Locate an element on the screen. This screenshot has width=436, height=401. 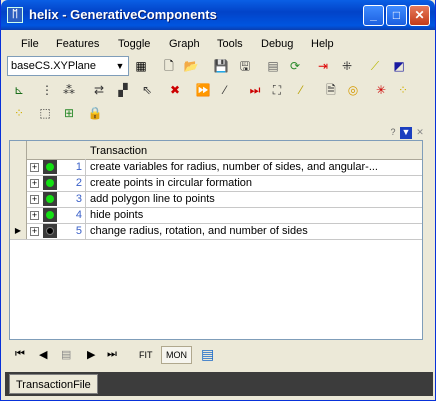
coordinate-system-value: baseCS.XYPlane is located at coordinates (53, 66).